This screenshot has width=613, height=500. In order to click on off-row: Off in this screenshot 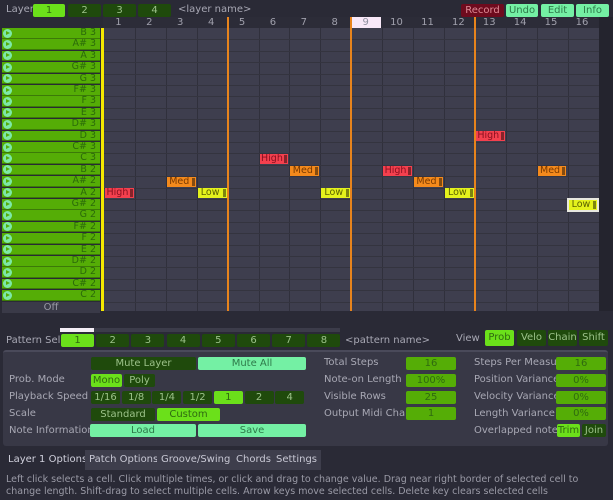, I will do `click(51, 307)`.